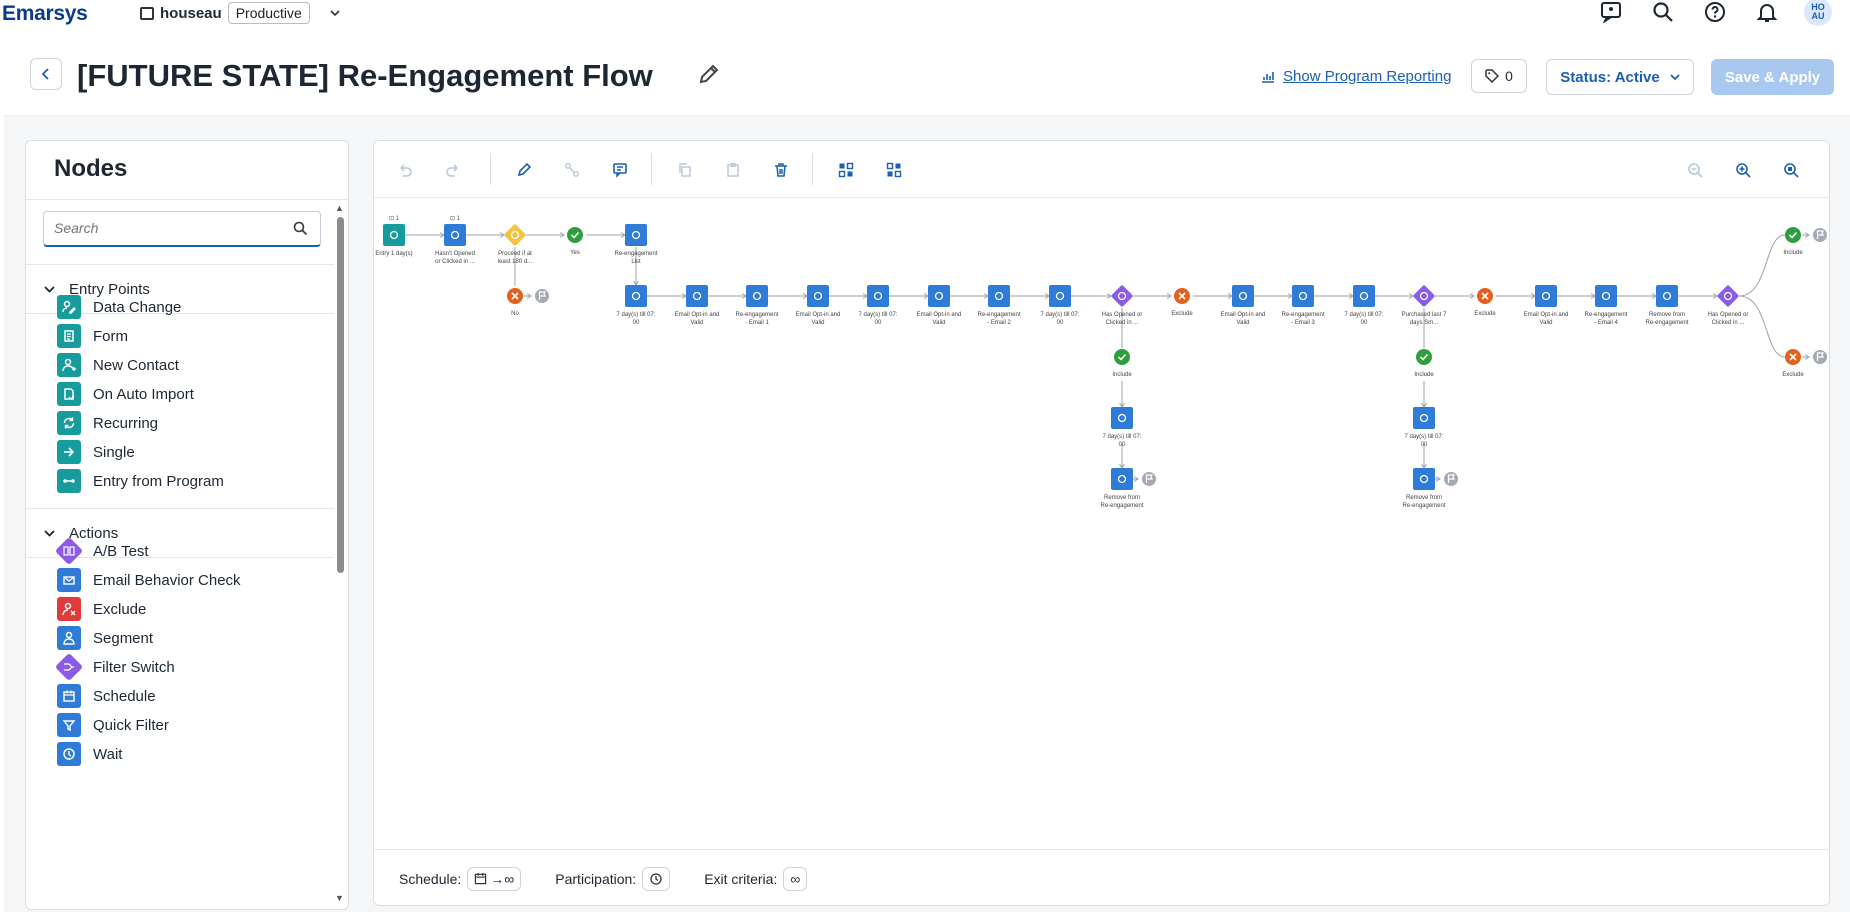 The width and height of the screenshot is (1850, 912). What do you see at coordinates (685, 170) in the screenshot?
I see `copy-icon` at bounding box center [685, 170].